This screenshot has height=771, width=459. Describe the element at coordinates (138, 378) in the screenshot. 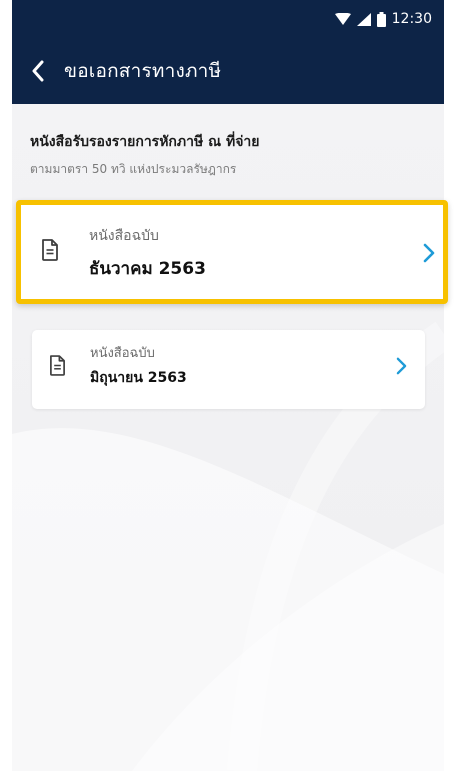

I see `document-month: มิถุนายน 2563` at that location.